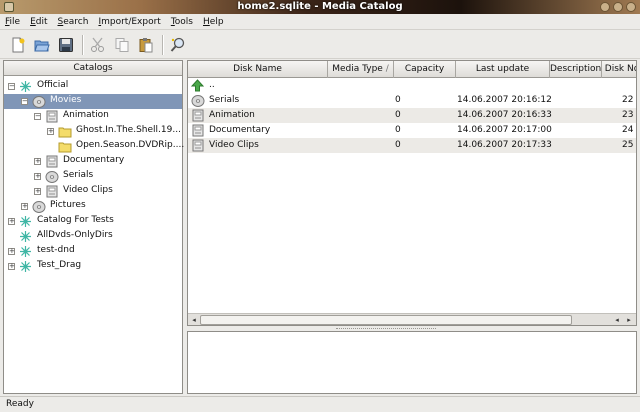 The width and height of the screenshot is (640, 412). What do you see at coordinates (93, 101) in the screenshot?
I see `tree-item: − Movies` at bounding box center [93, 101].